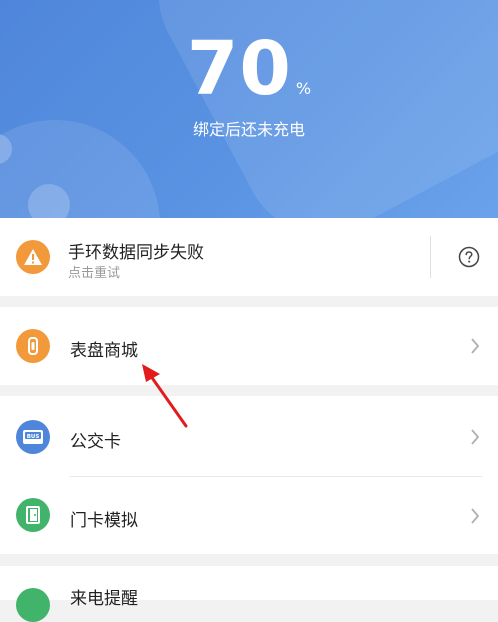 Image resolution: width=498 pixels, height=622 pixels. I want to click on header-decoration, so click(49, 201).